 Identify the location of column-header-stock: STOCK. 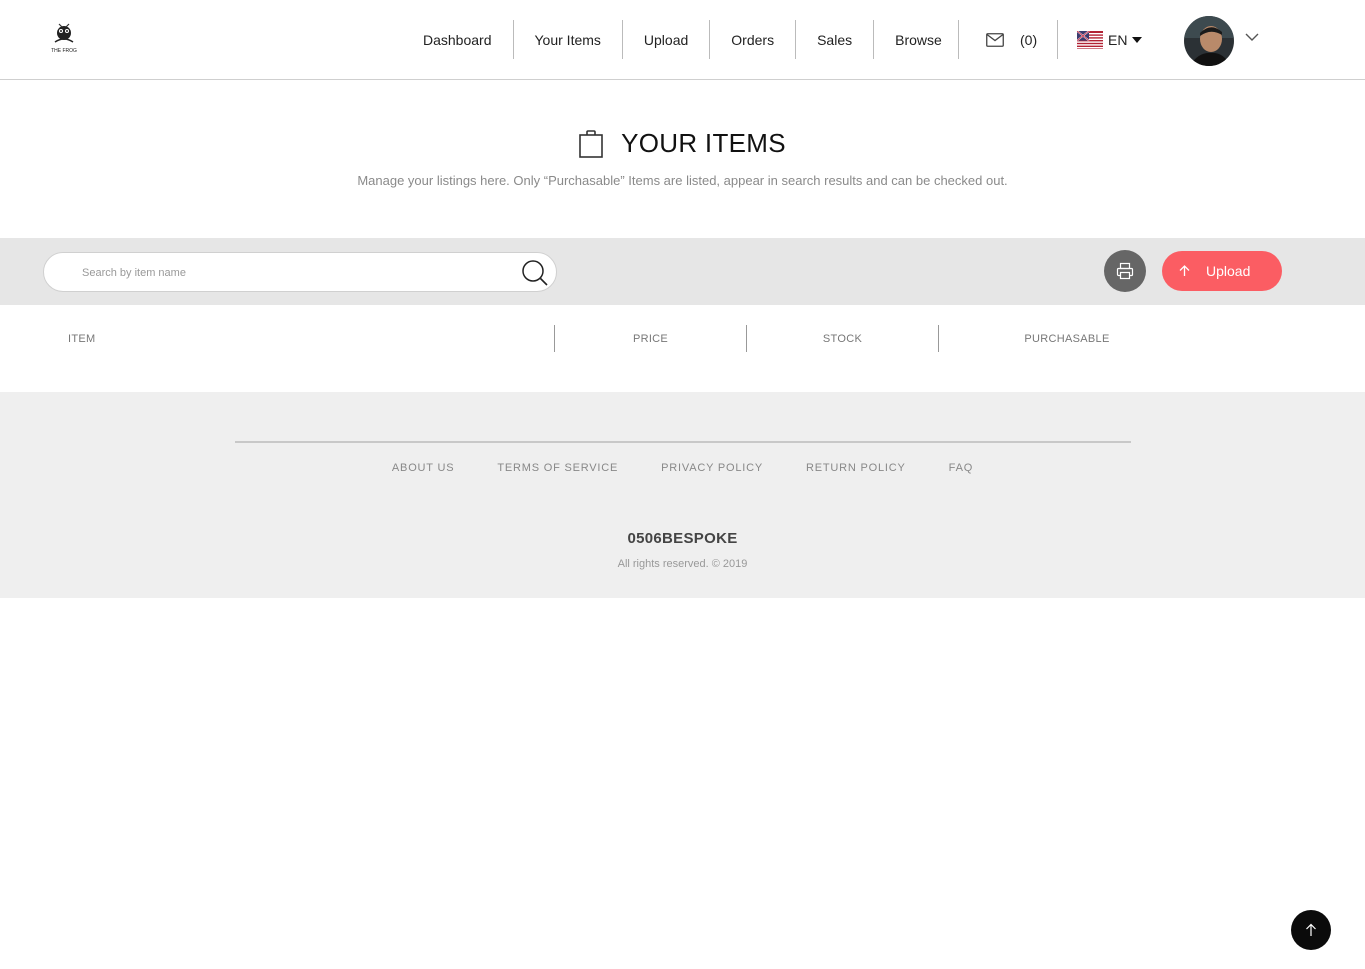
(842, 338).